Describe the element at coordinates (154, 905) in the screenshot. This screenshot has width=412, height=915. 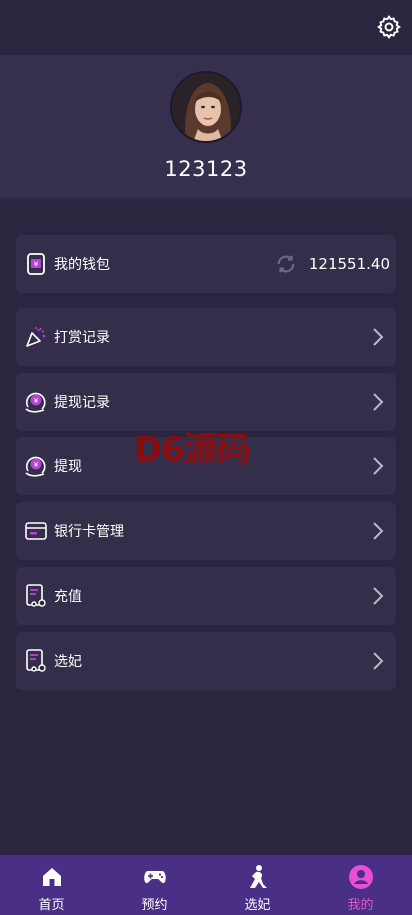
I see `tab-label: 预约` at that location.